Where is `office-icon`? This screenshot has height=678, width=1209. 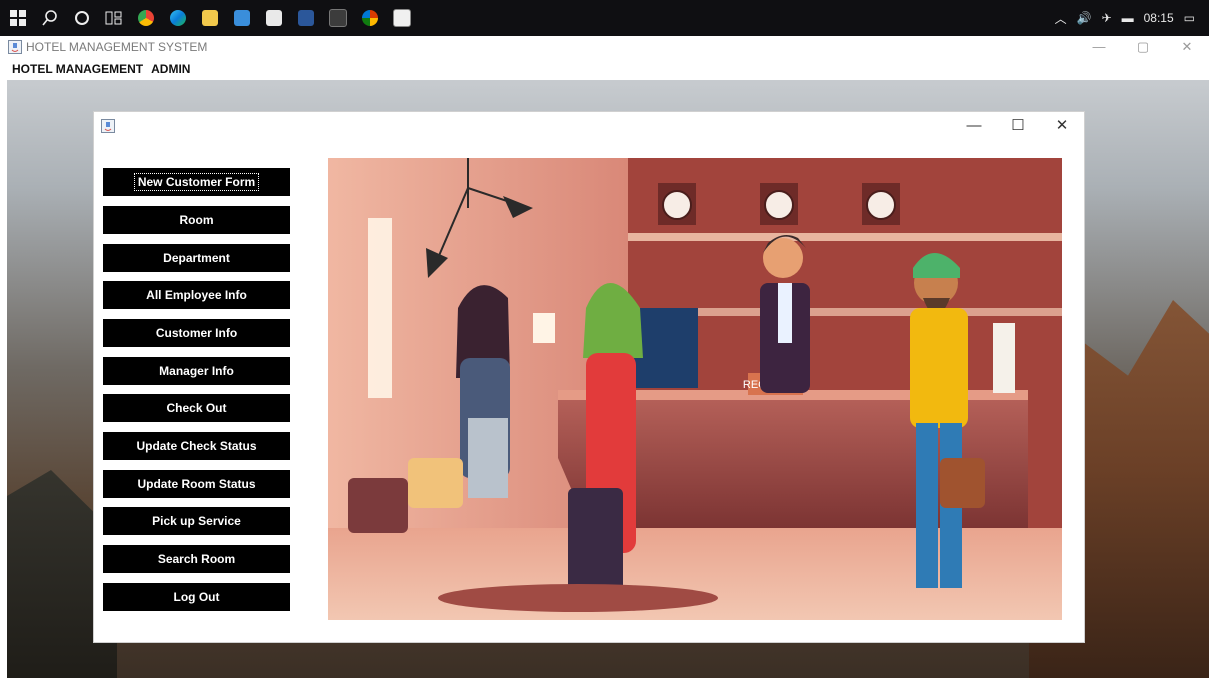 office-icon is located at coordinates (370, 18).